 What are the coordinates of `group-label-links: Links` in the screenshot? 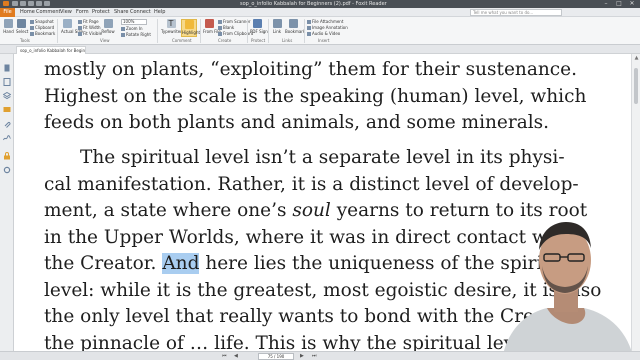 It's located at (287, 40).